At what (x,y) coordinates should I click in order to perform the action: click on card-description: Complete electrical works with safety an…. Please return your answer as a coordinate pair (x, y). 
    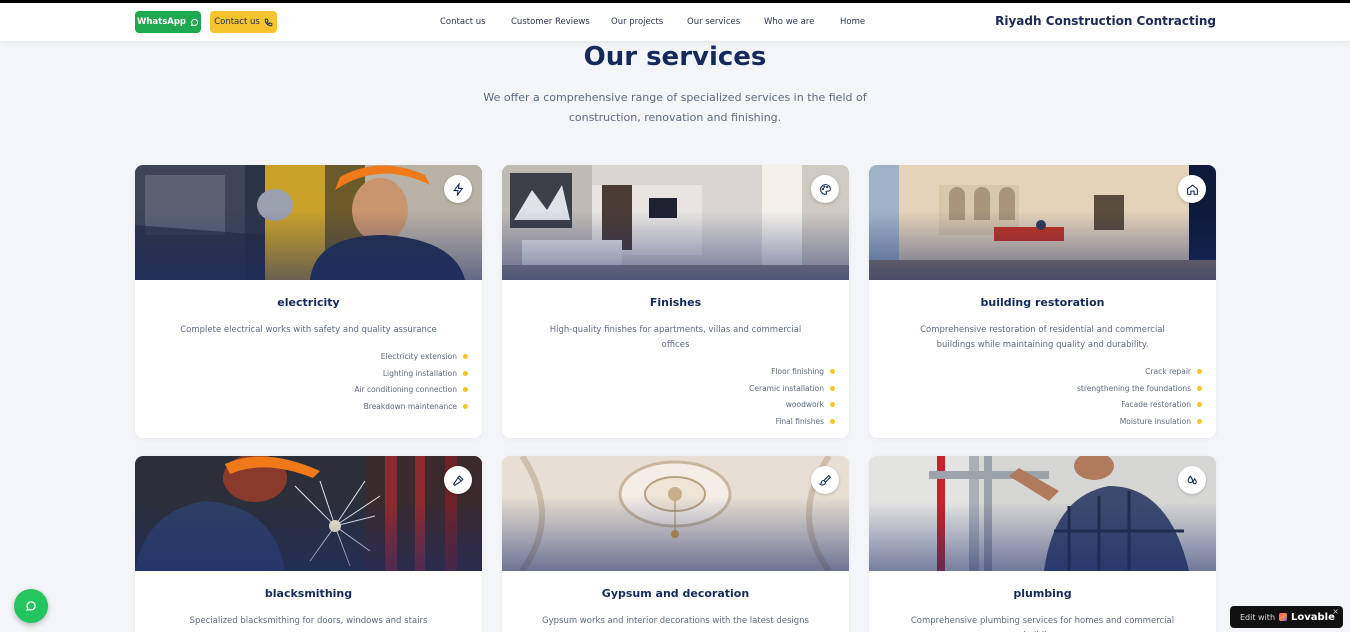
    Looking at the image, I should click on (308, 330).